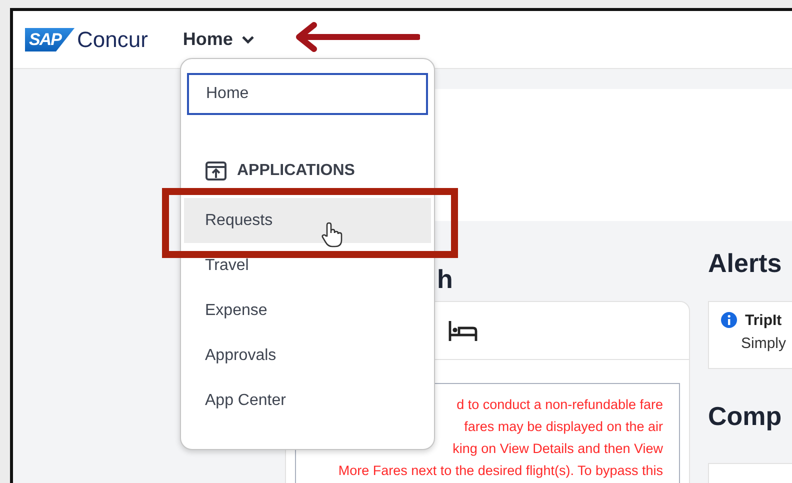 This screenshot has width=792, height=483. What do you see at coordinates (112, 39) in the screenshot?
I see `logo-text: Concur` at bounding box center [112, 39].